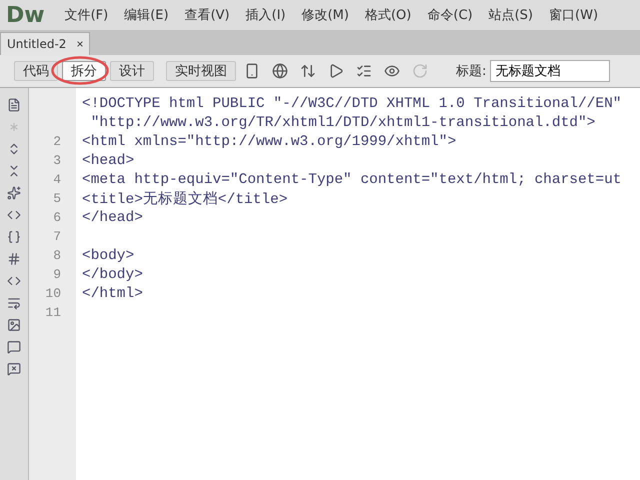 The image size is (640, 480). I want to click on code-line: <title>无标题文档</title>, so click(185, 199).